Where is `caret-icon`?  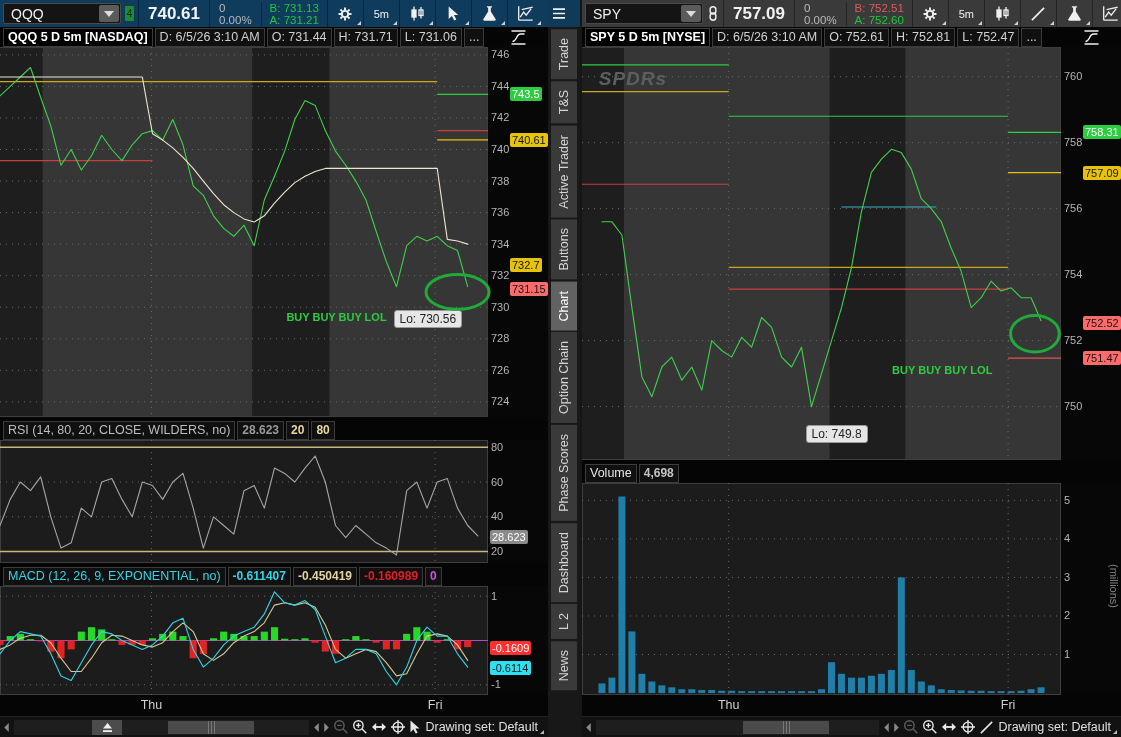 caret-icon is located at coordinates (691, 13).